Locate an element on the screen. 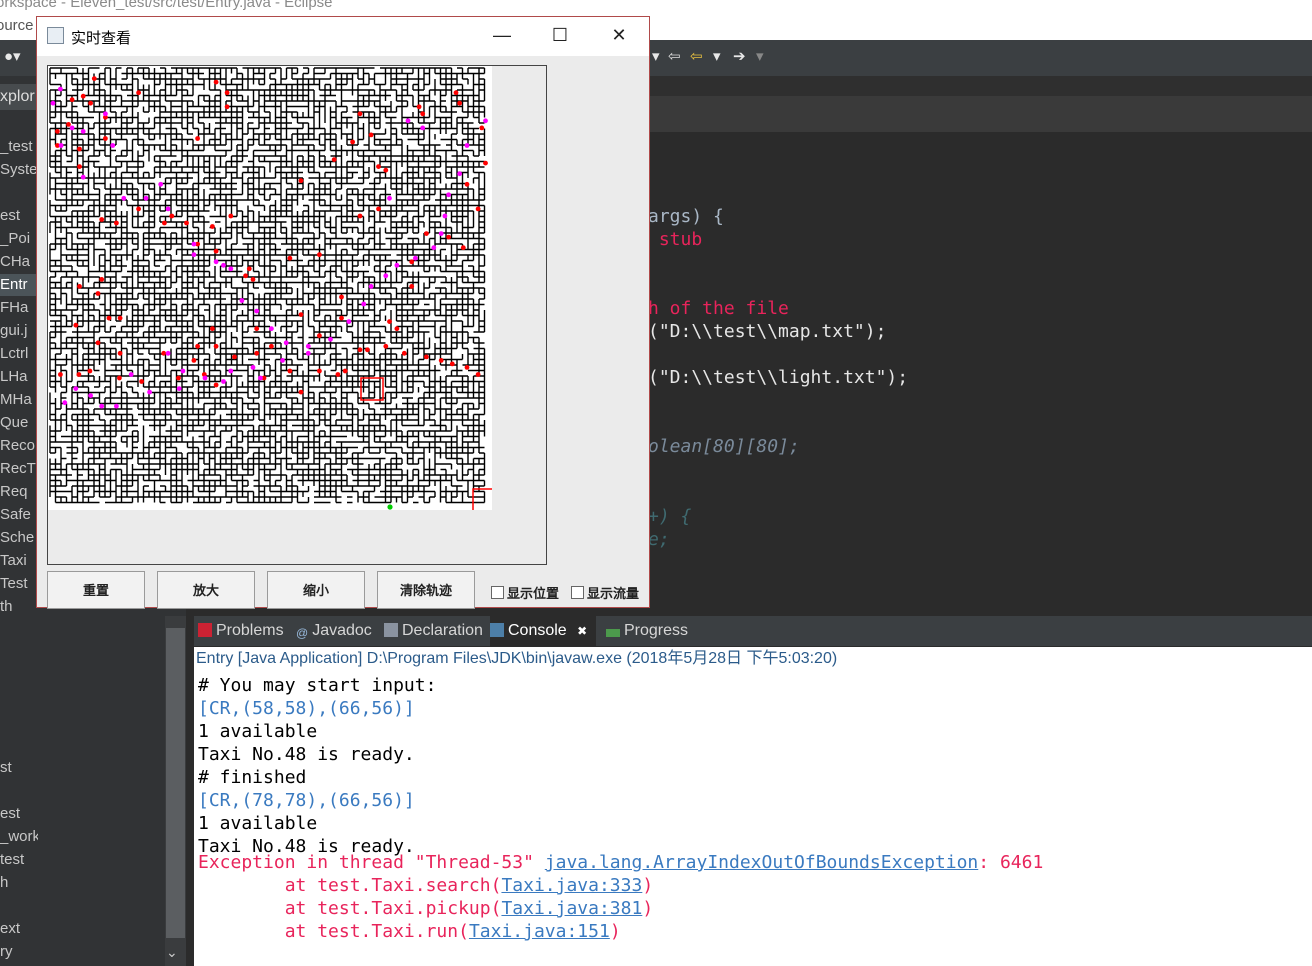 This screenshot has width=1312, height=966. tab-console: Console ✖ is located at coordinates (543, 631).